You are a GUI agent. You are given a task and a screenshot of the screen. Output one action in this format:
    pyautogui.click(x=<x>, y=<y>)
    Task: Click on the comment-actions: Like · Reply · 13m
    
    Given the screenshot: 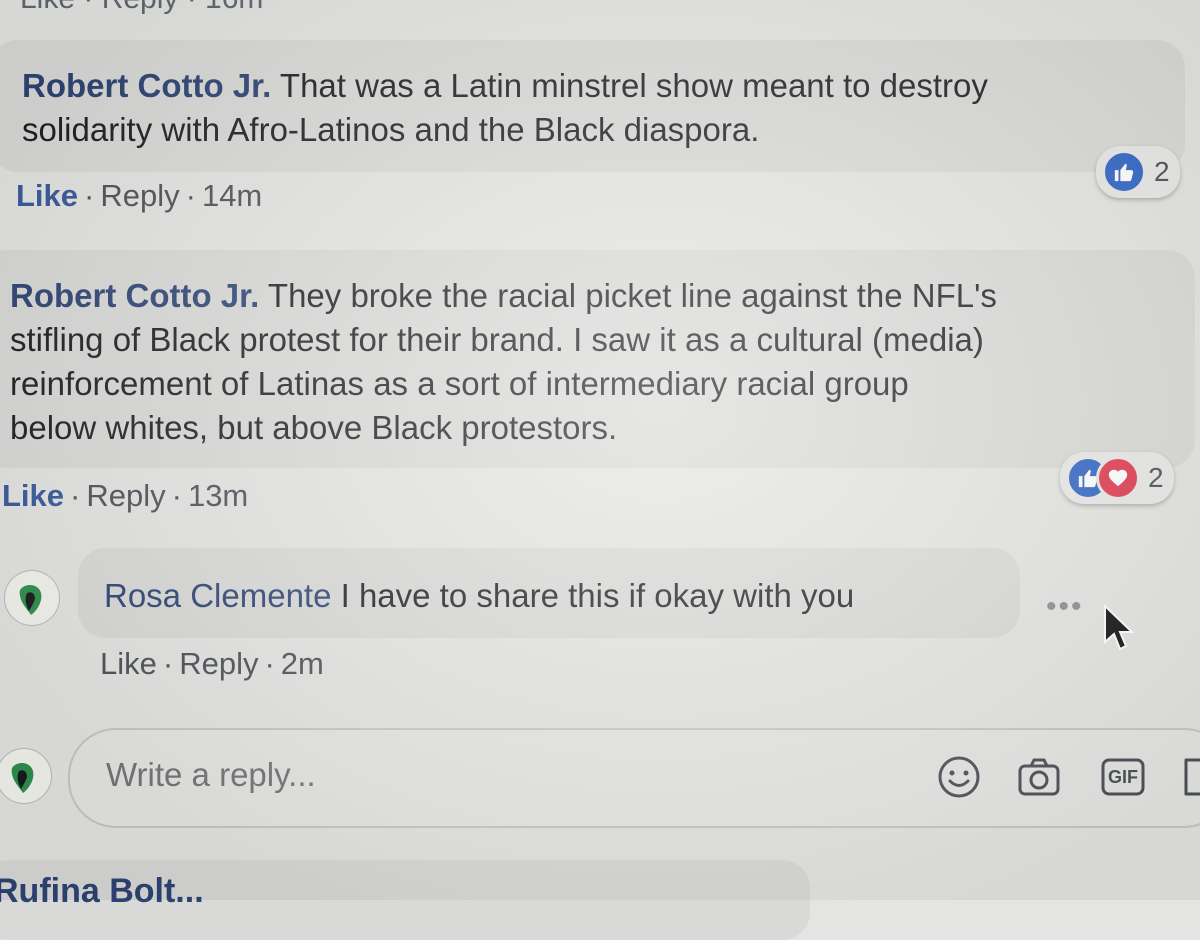 What is the action you would take?
    pyautogui.click(x=125, y=495)
    